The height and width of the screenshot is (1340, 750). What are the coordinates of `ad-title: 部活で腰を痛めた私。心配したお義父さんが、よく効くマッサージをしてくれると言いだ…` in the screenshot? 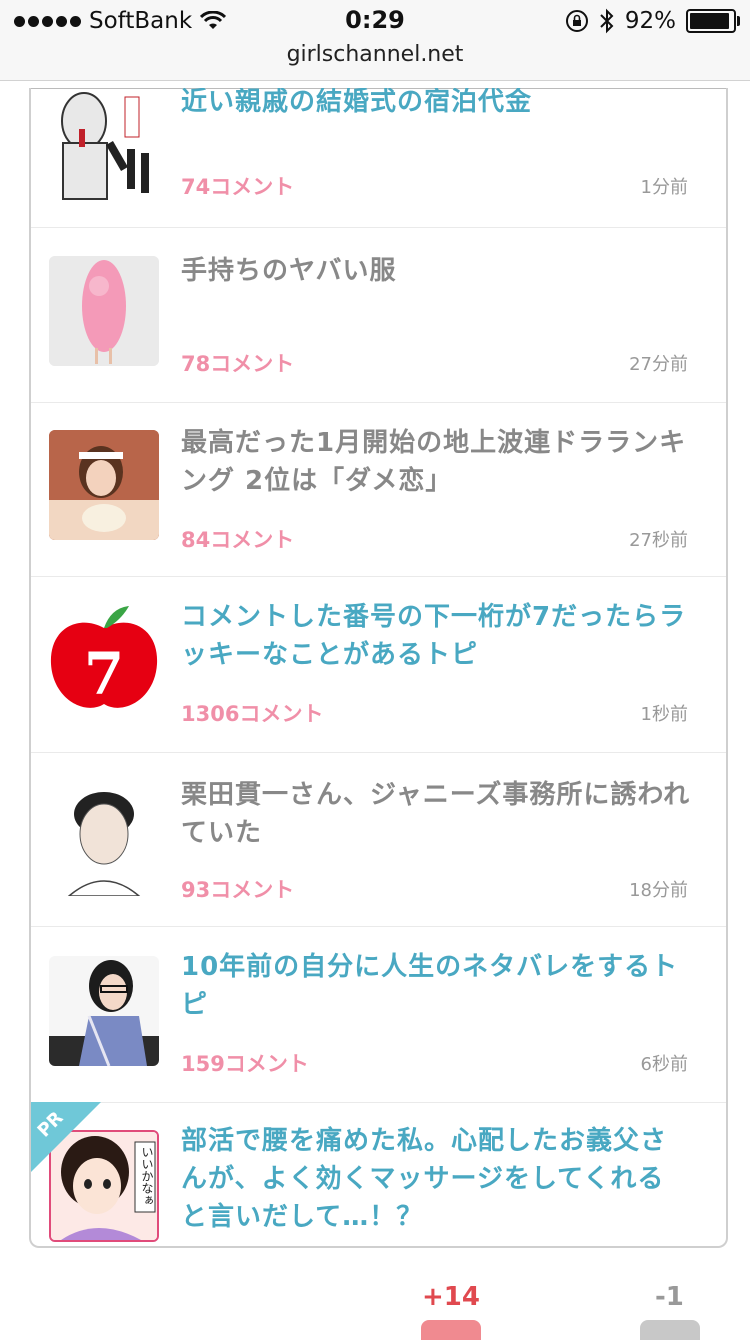 It's located at (436, 1179).